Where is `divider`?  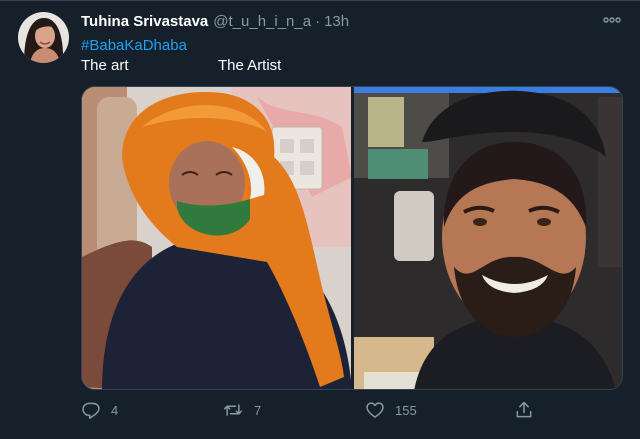
divider is located at coordinates (320, 0).